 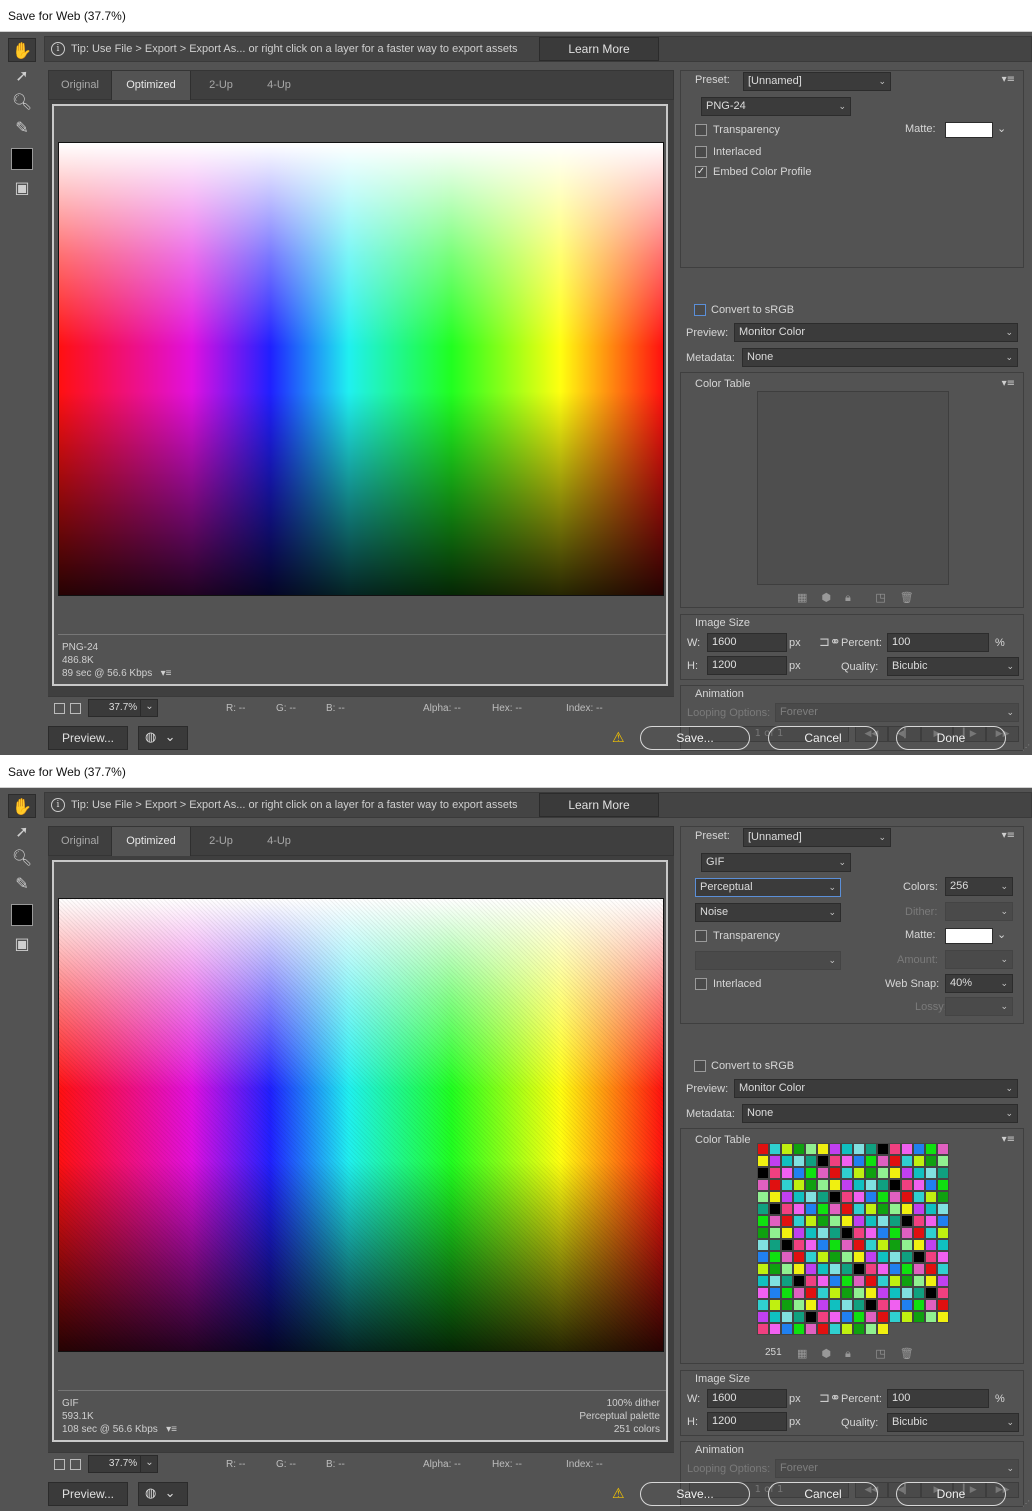 I want to click on hand-icon: ✋, so click(x=22, y=806).